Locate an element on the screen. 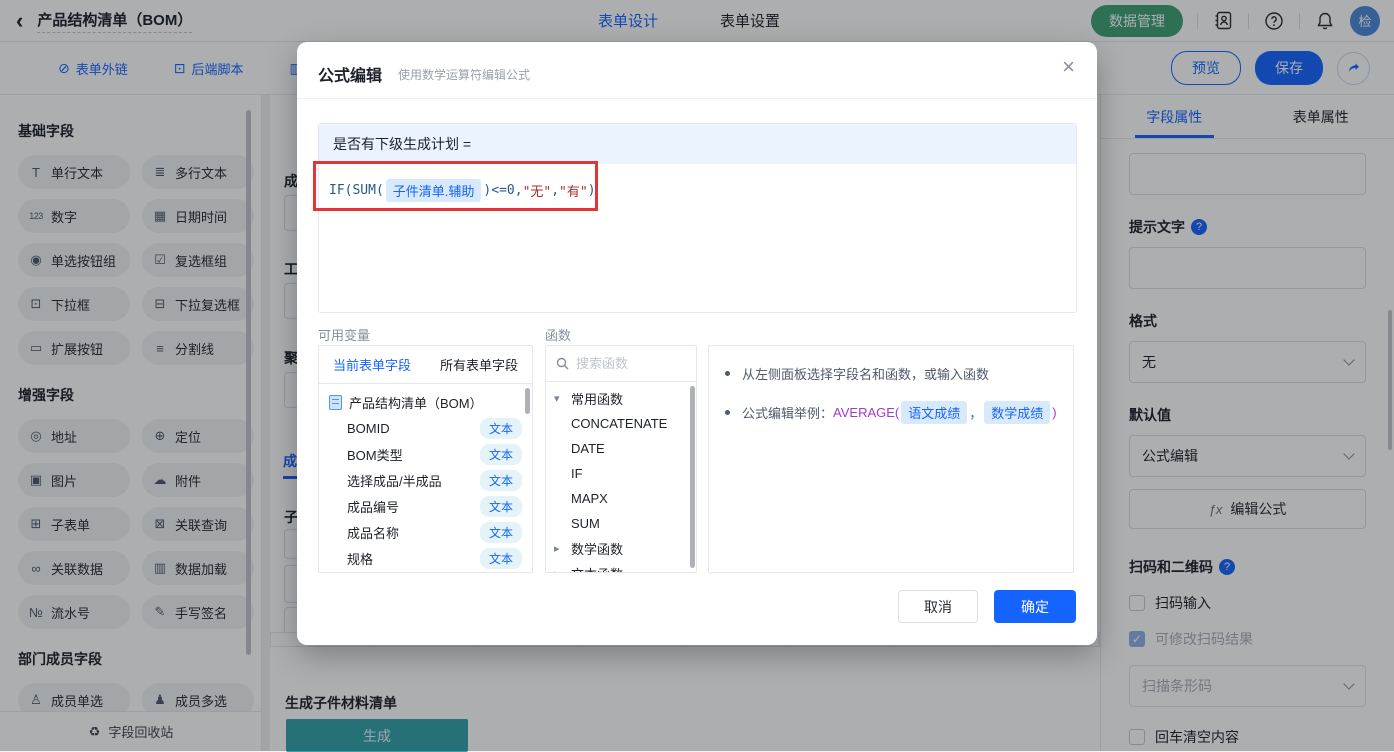 This screenshot has width=1394, height=752. example-field-chip: 语文成绩 is located at coordinates (934, 412).